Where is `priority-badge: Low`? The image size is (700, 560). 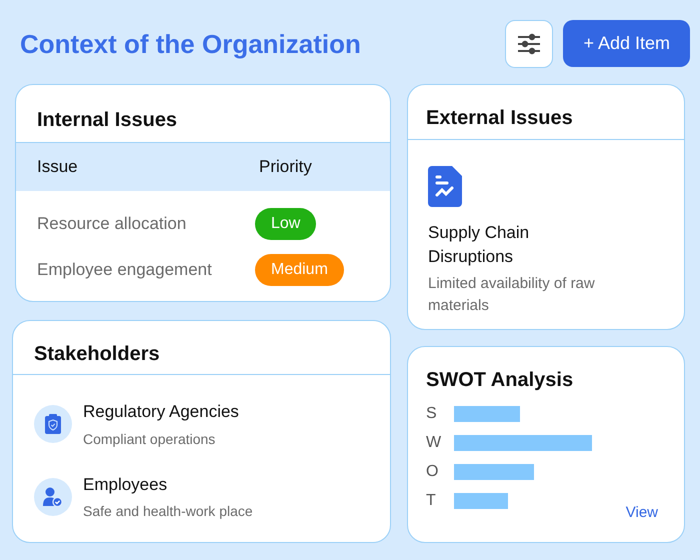 priority-badge: Low is located at coordinates (285, 224).